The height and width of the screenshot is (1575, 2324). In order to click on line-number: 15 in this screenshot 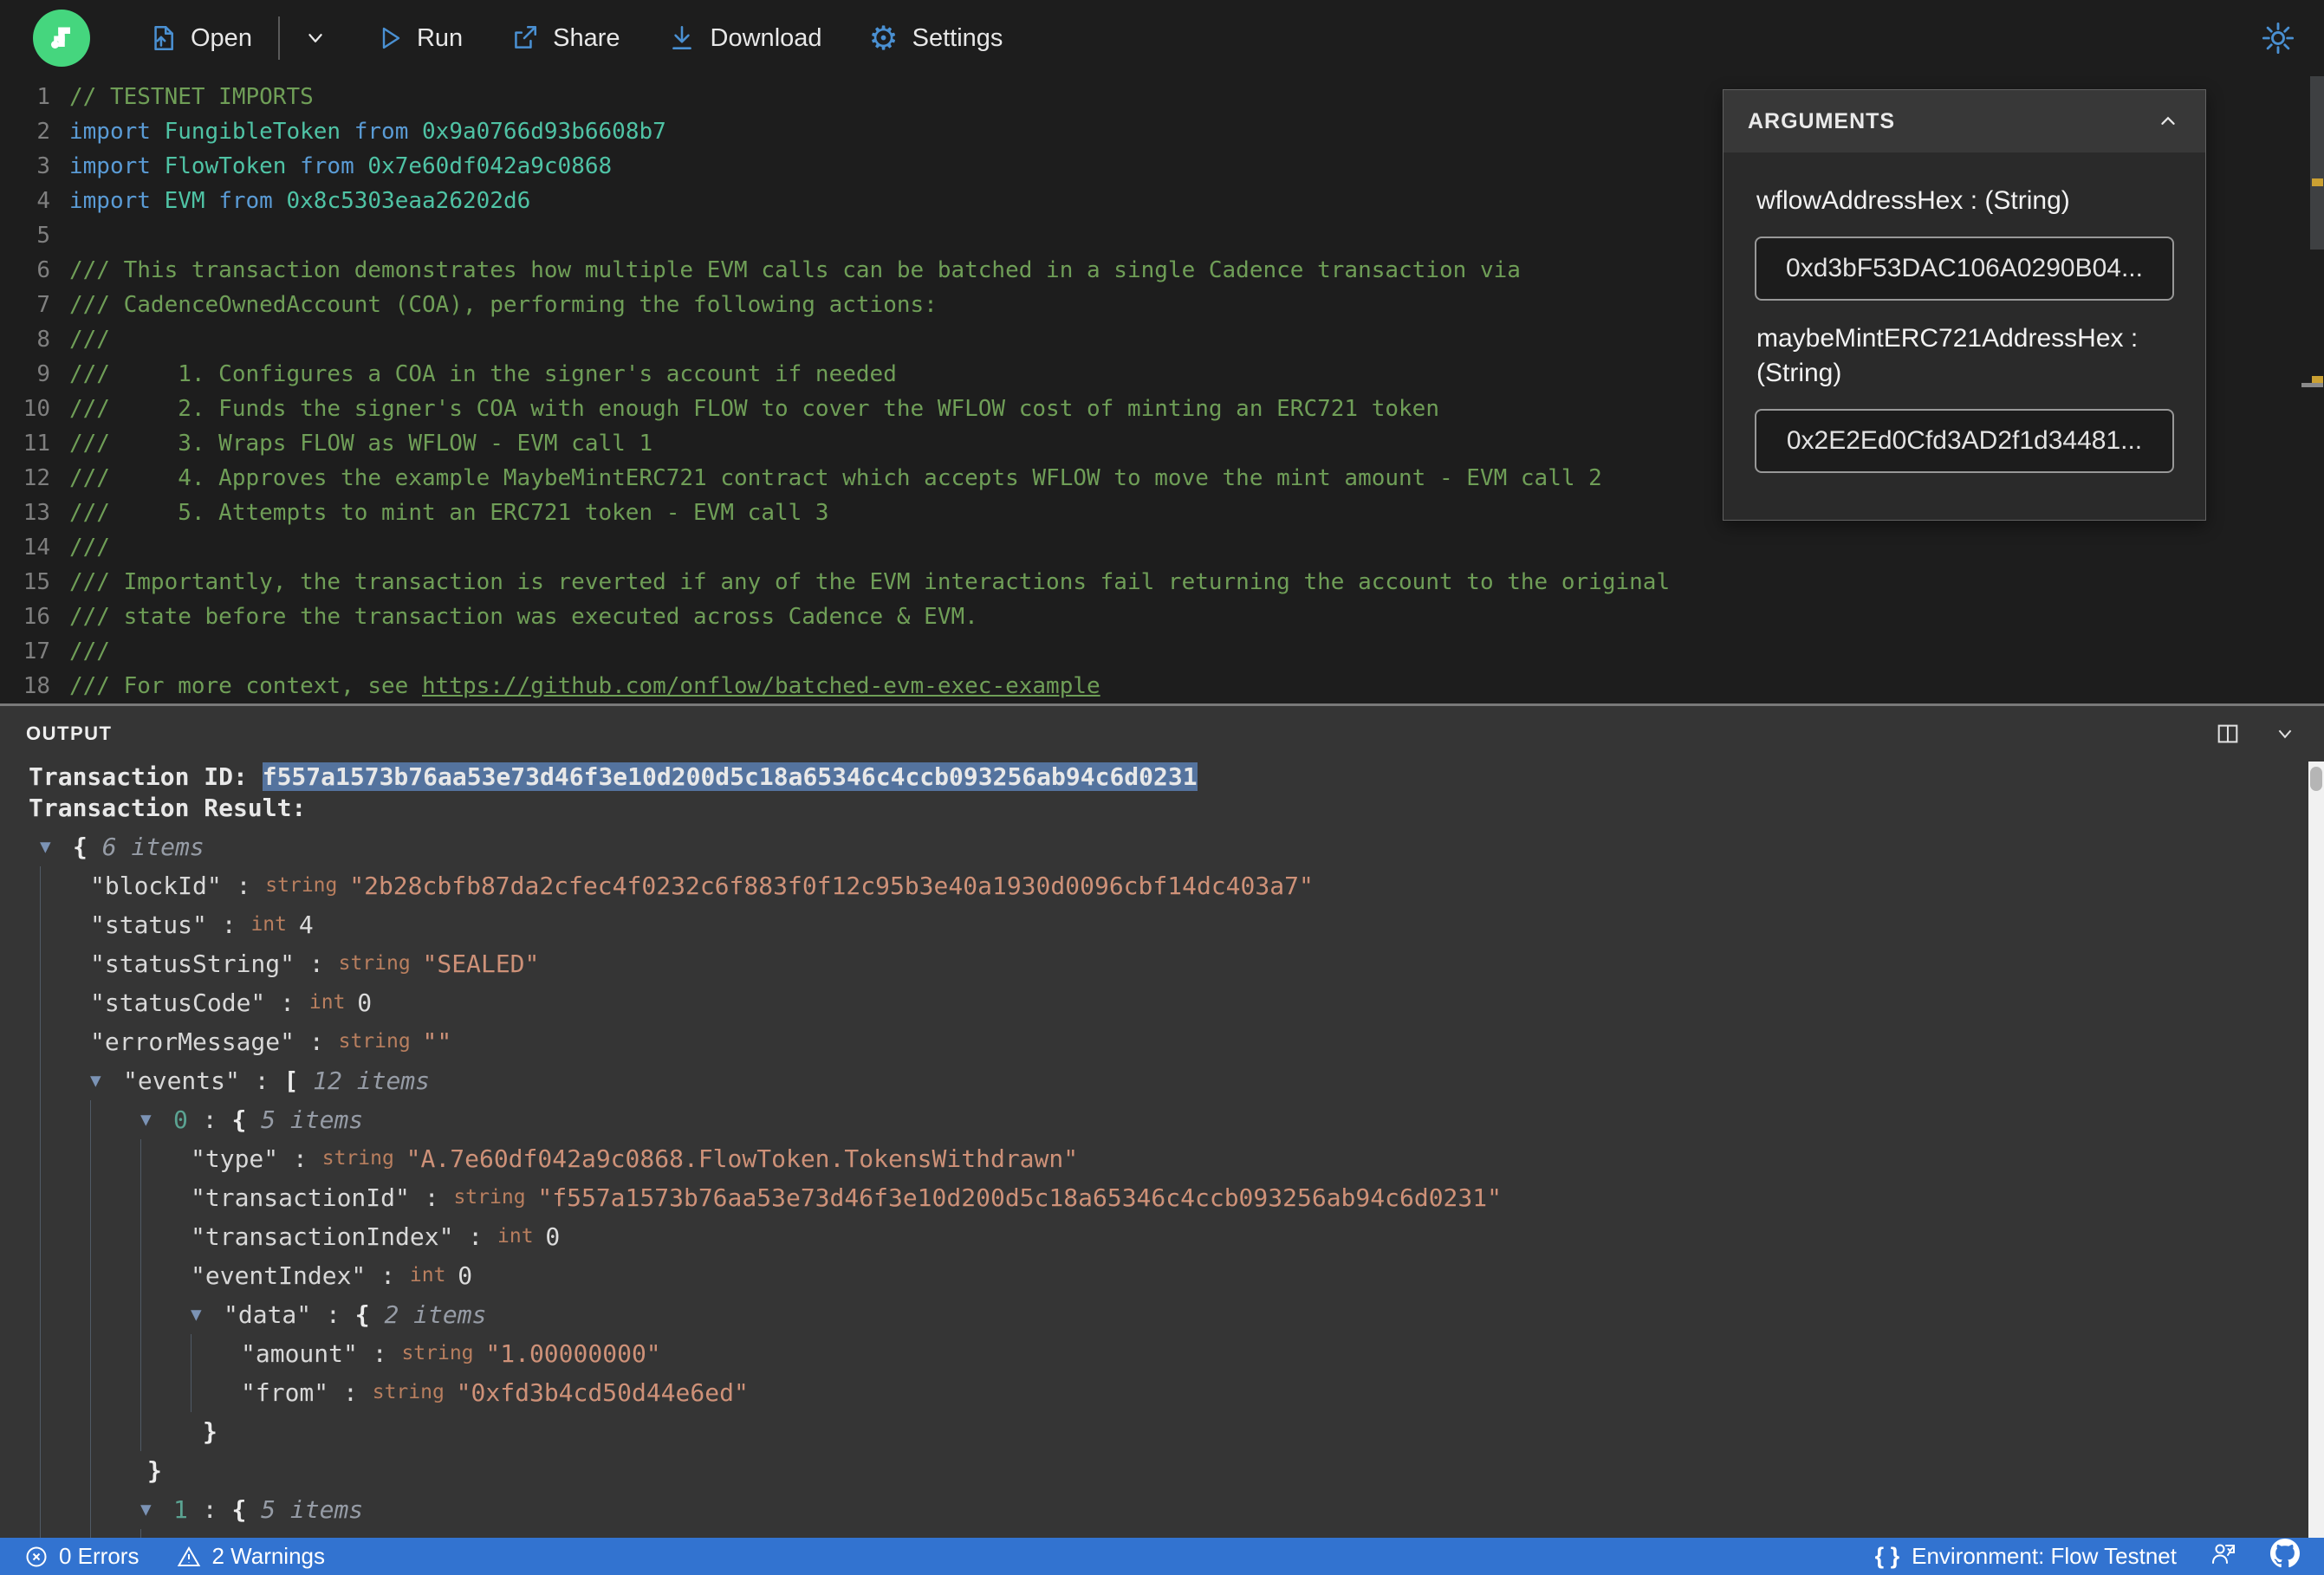, I will do `click(36, 582)`.